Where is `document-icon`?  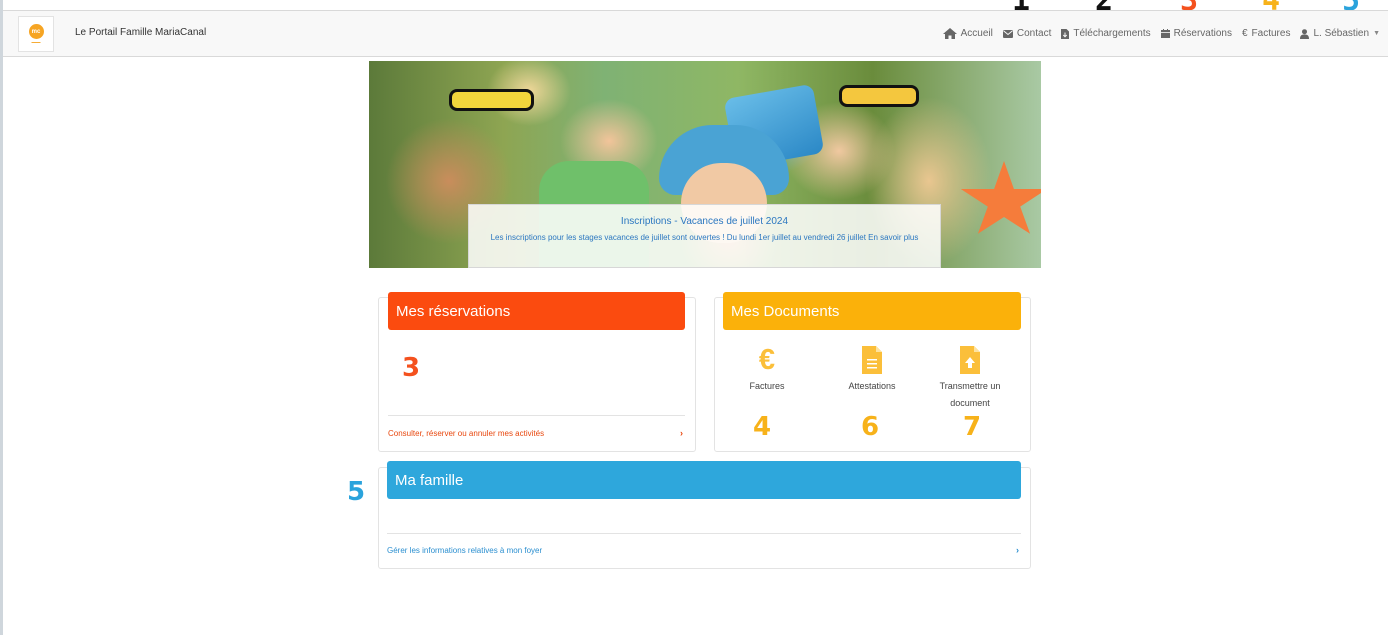
document-icon is located at coordinates (872, 362).